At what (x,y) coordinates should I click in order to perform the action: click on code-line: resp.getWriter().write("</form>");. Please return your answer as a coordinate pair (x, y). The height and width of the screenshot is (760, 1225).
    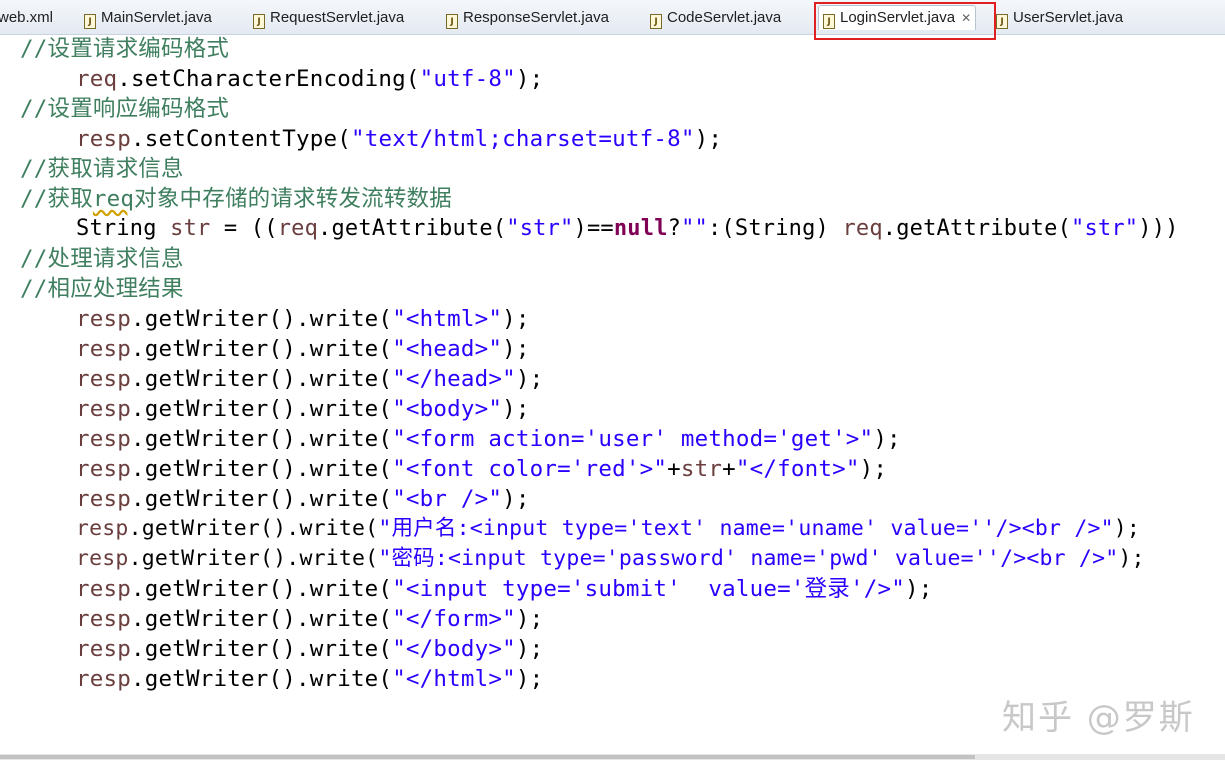
    Looking at the image, I should click on (310, 619).